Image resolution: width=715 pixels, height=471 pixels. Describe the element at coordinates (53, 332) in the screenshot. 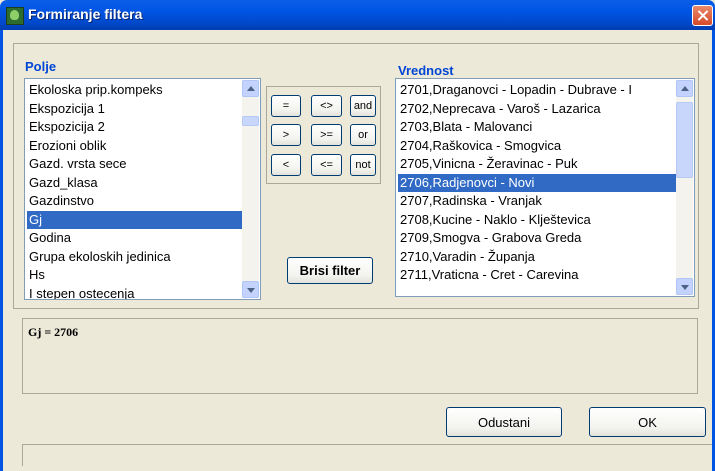

I see `filter-expression: Gj = 2706` at that location.